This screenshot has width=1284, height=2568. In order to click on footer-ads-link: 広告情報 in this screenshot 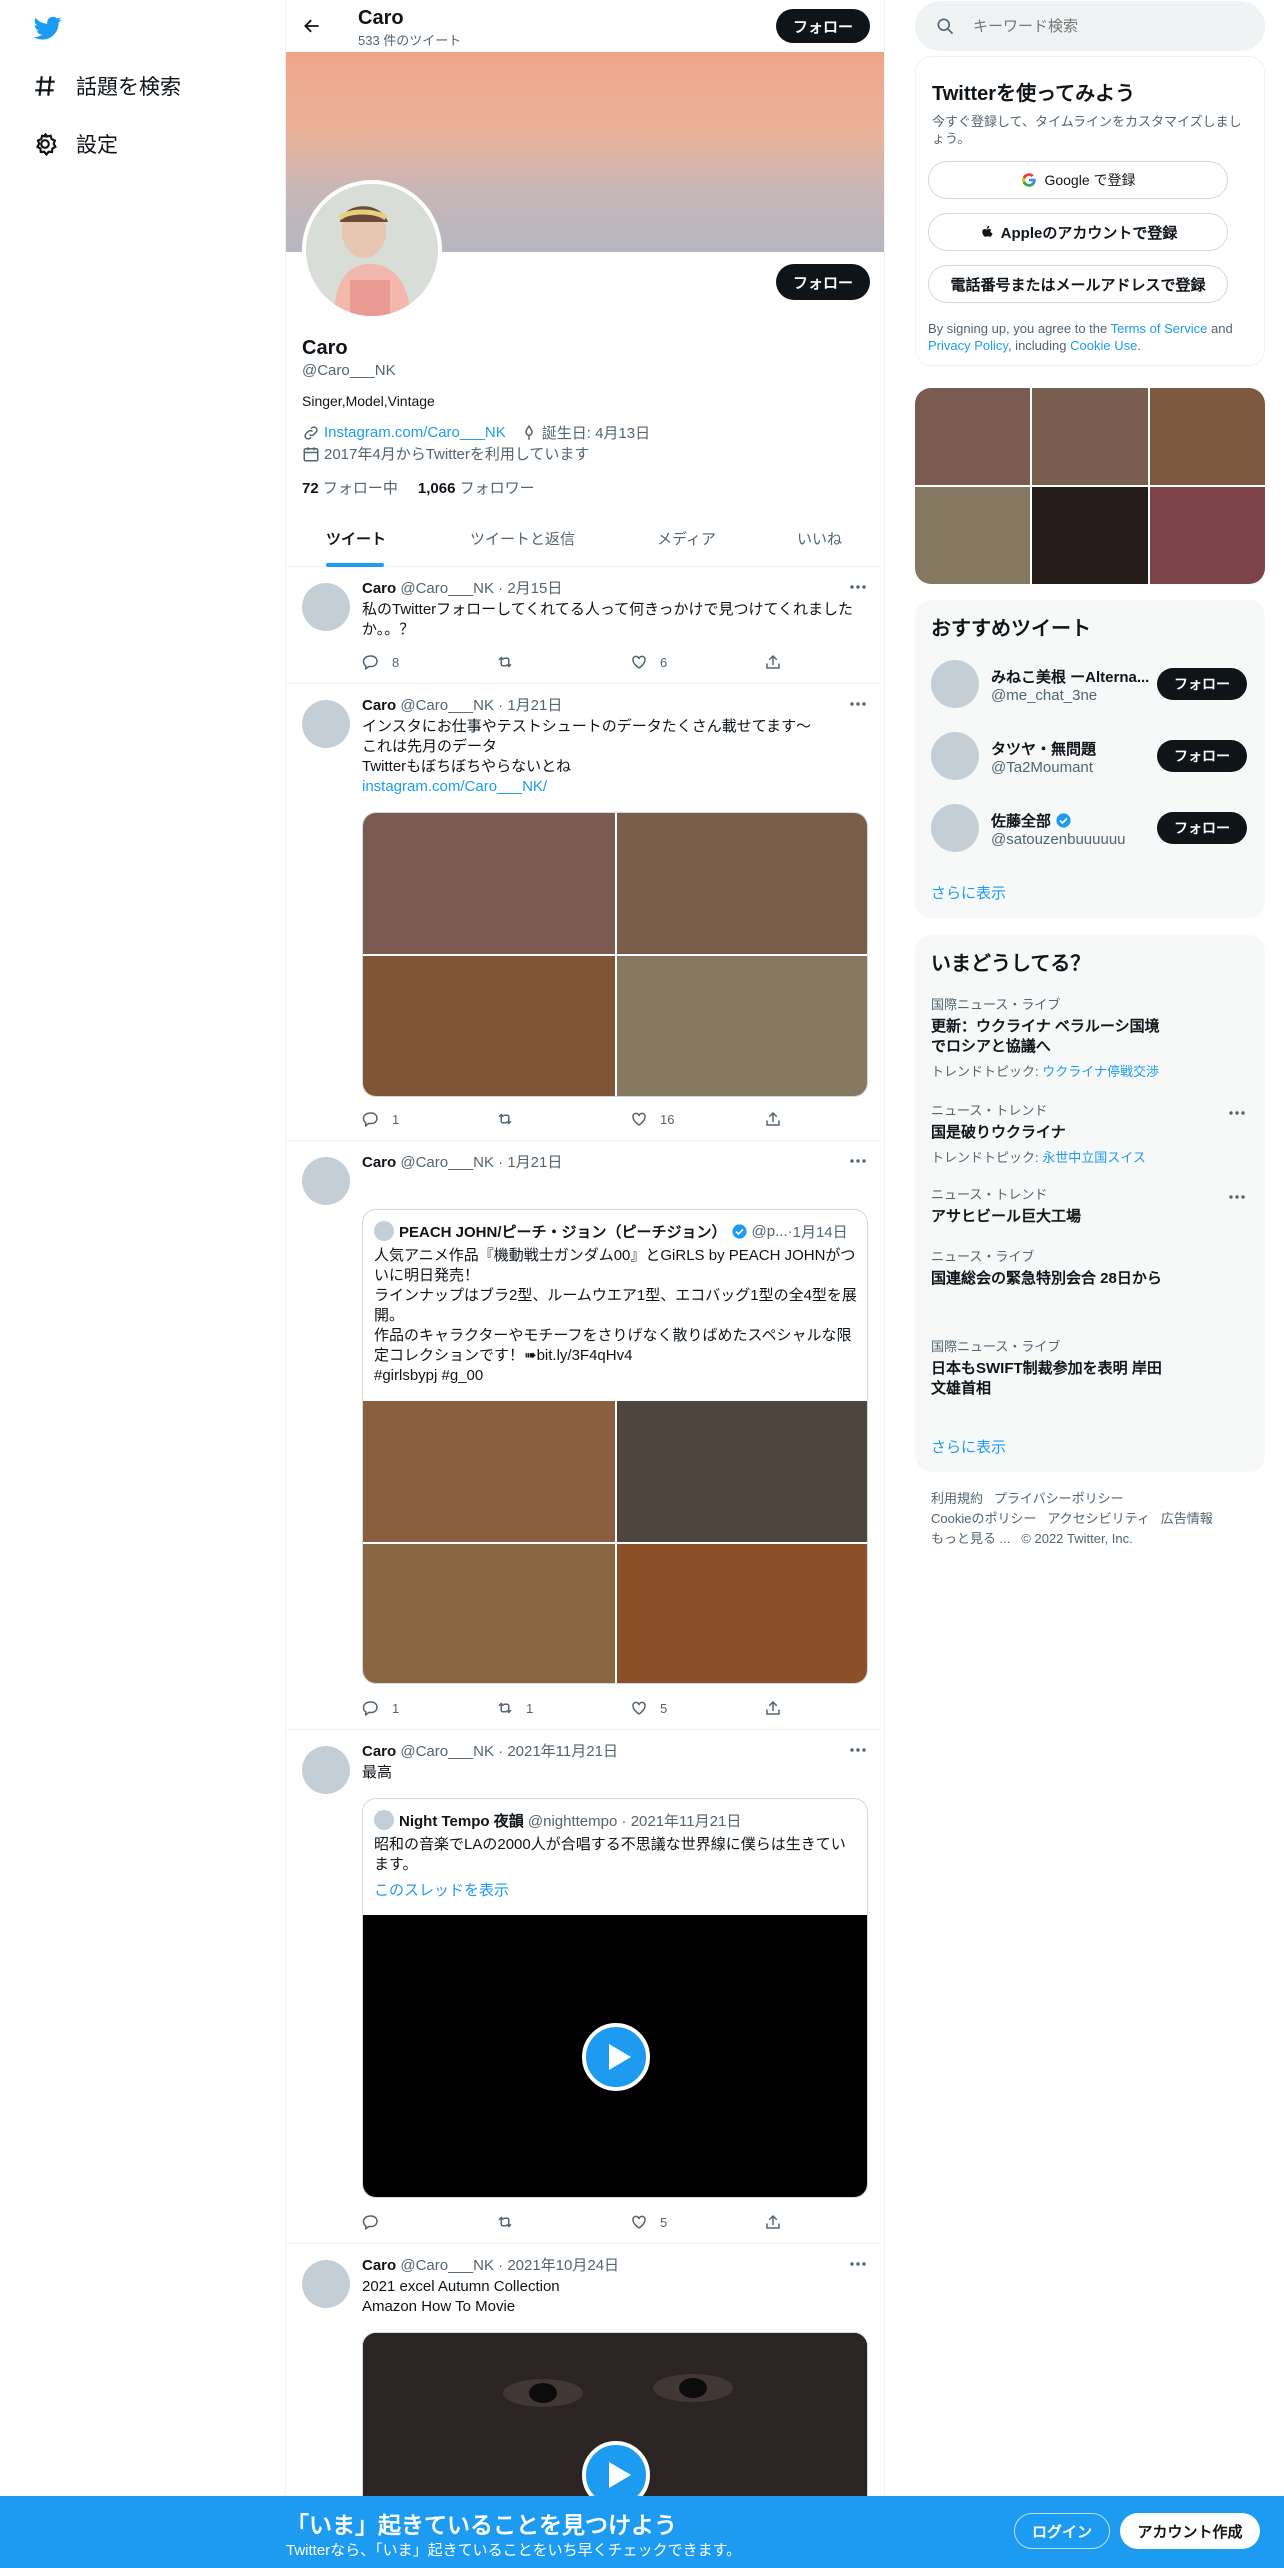, I will do `click(1187, 1518)`.